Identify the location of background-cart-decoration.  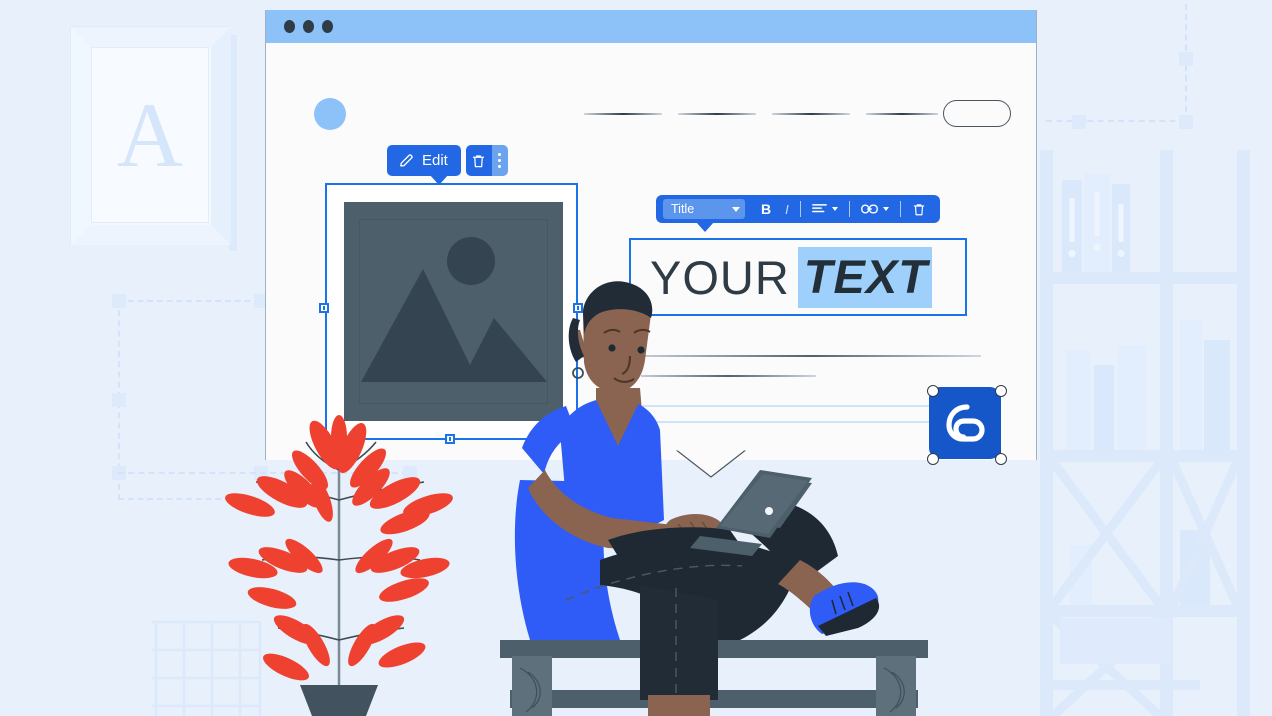
(207, 668).